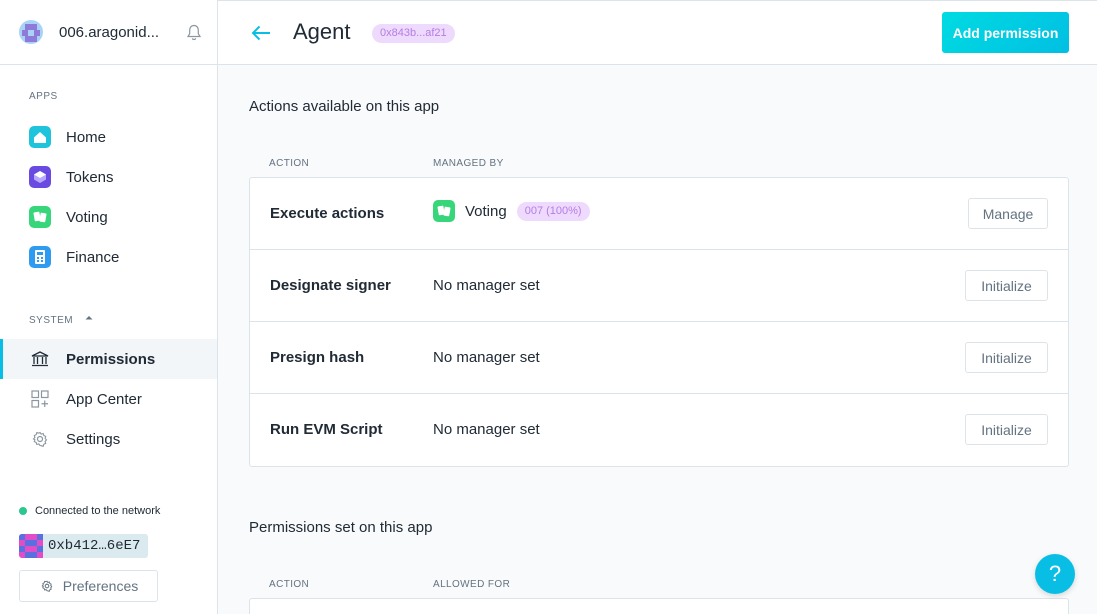 The height and width of the screenshot is (614, 1097). What do you see at coordinates (413, 33) in the screenshot?
I see `app-address-badge: 0x843b...af21` at bounding box center [413, 33].